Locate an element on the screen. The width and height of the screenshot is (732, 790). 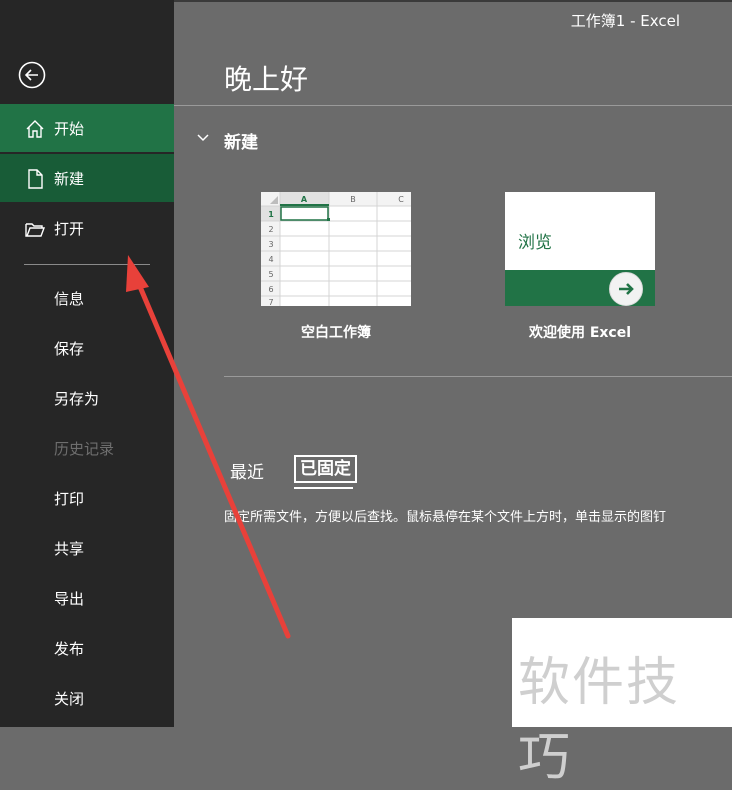
sidebar-item-history: 历史记录 is located at coordinates (87, 448).